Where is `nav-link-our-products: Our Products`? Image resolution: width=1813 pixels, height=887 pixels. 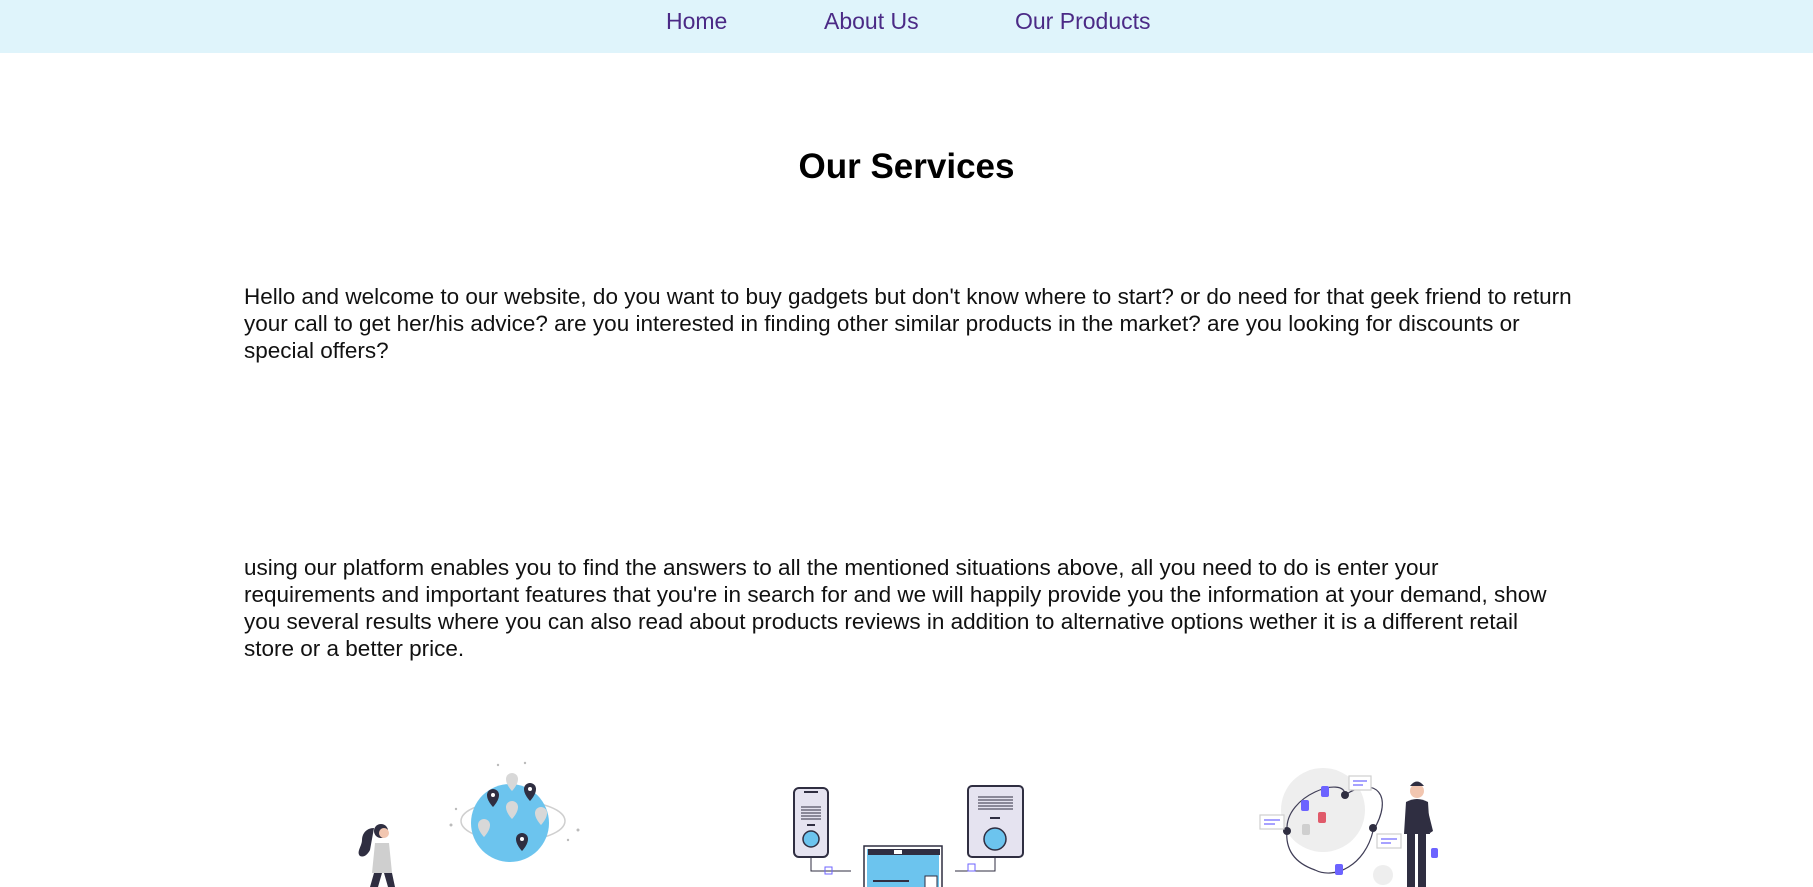 nav-link-our-products: Our Products is located at coordinates (1083, 21).